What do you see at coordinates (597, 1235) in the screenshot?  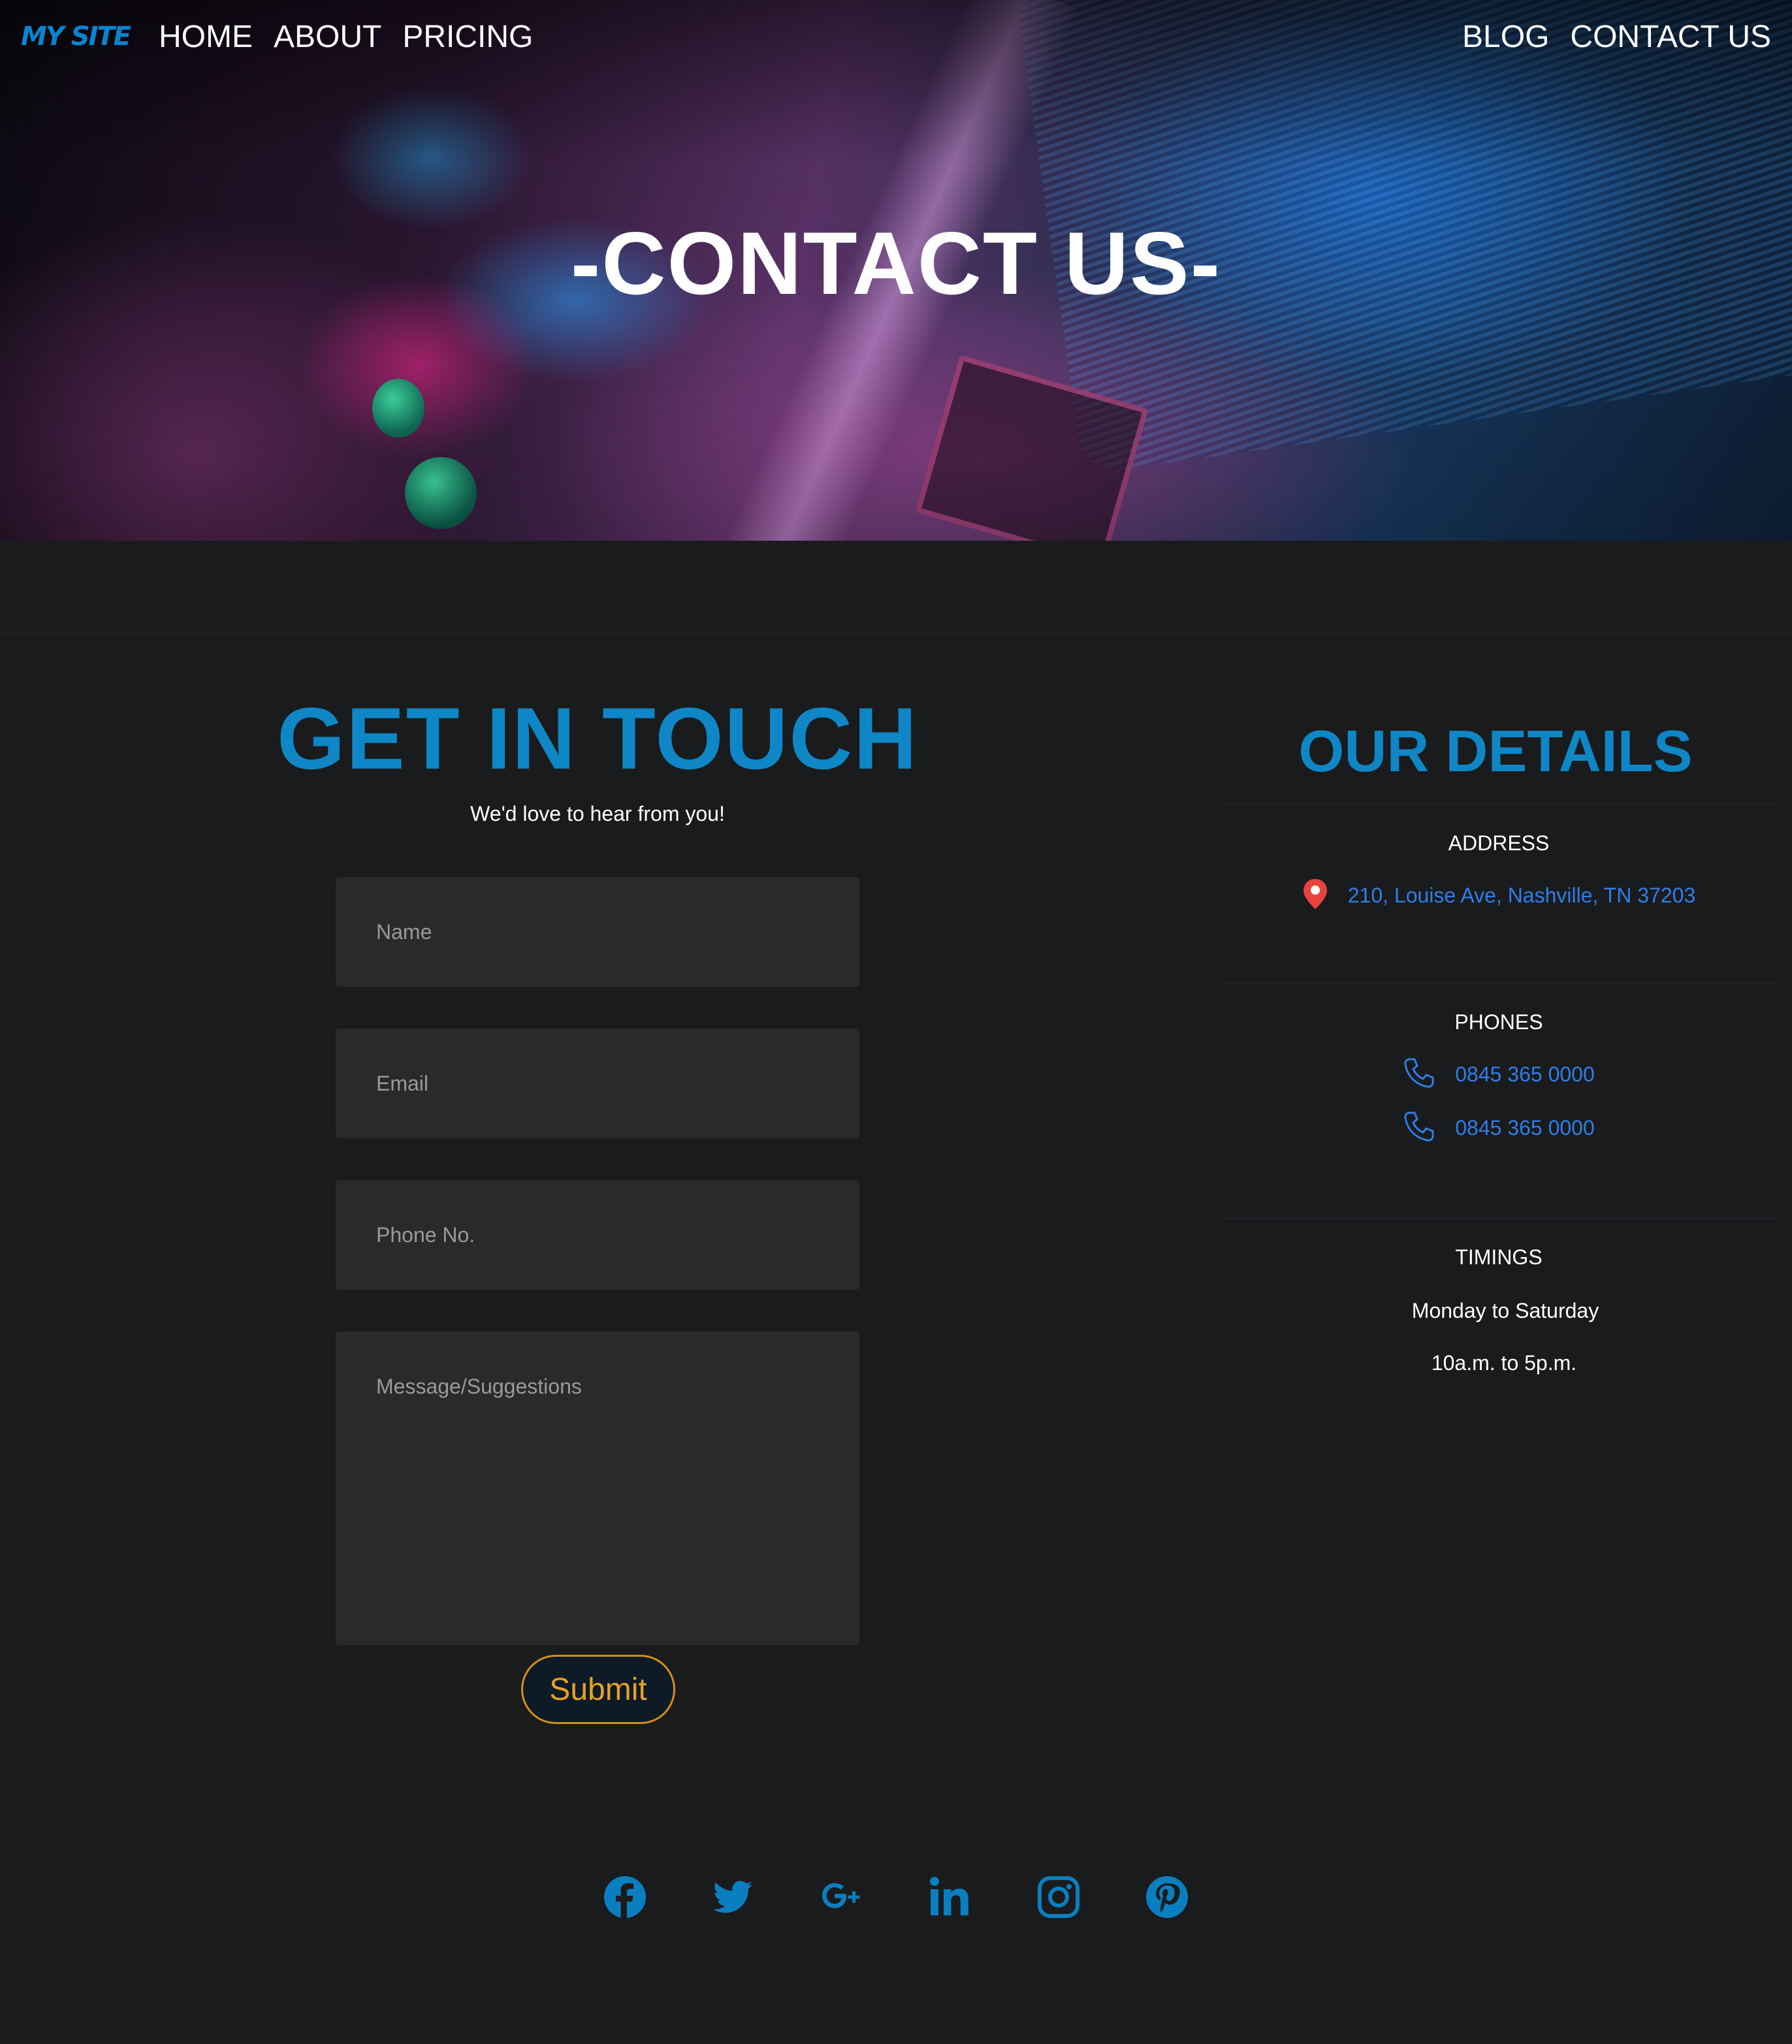 I see `phone-input` at bounding box center [597, 1235].